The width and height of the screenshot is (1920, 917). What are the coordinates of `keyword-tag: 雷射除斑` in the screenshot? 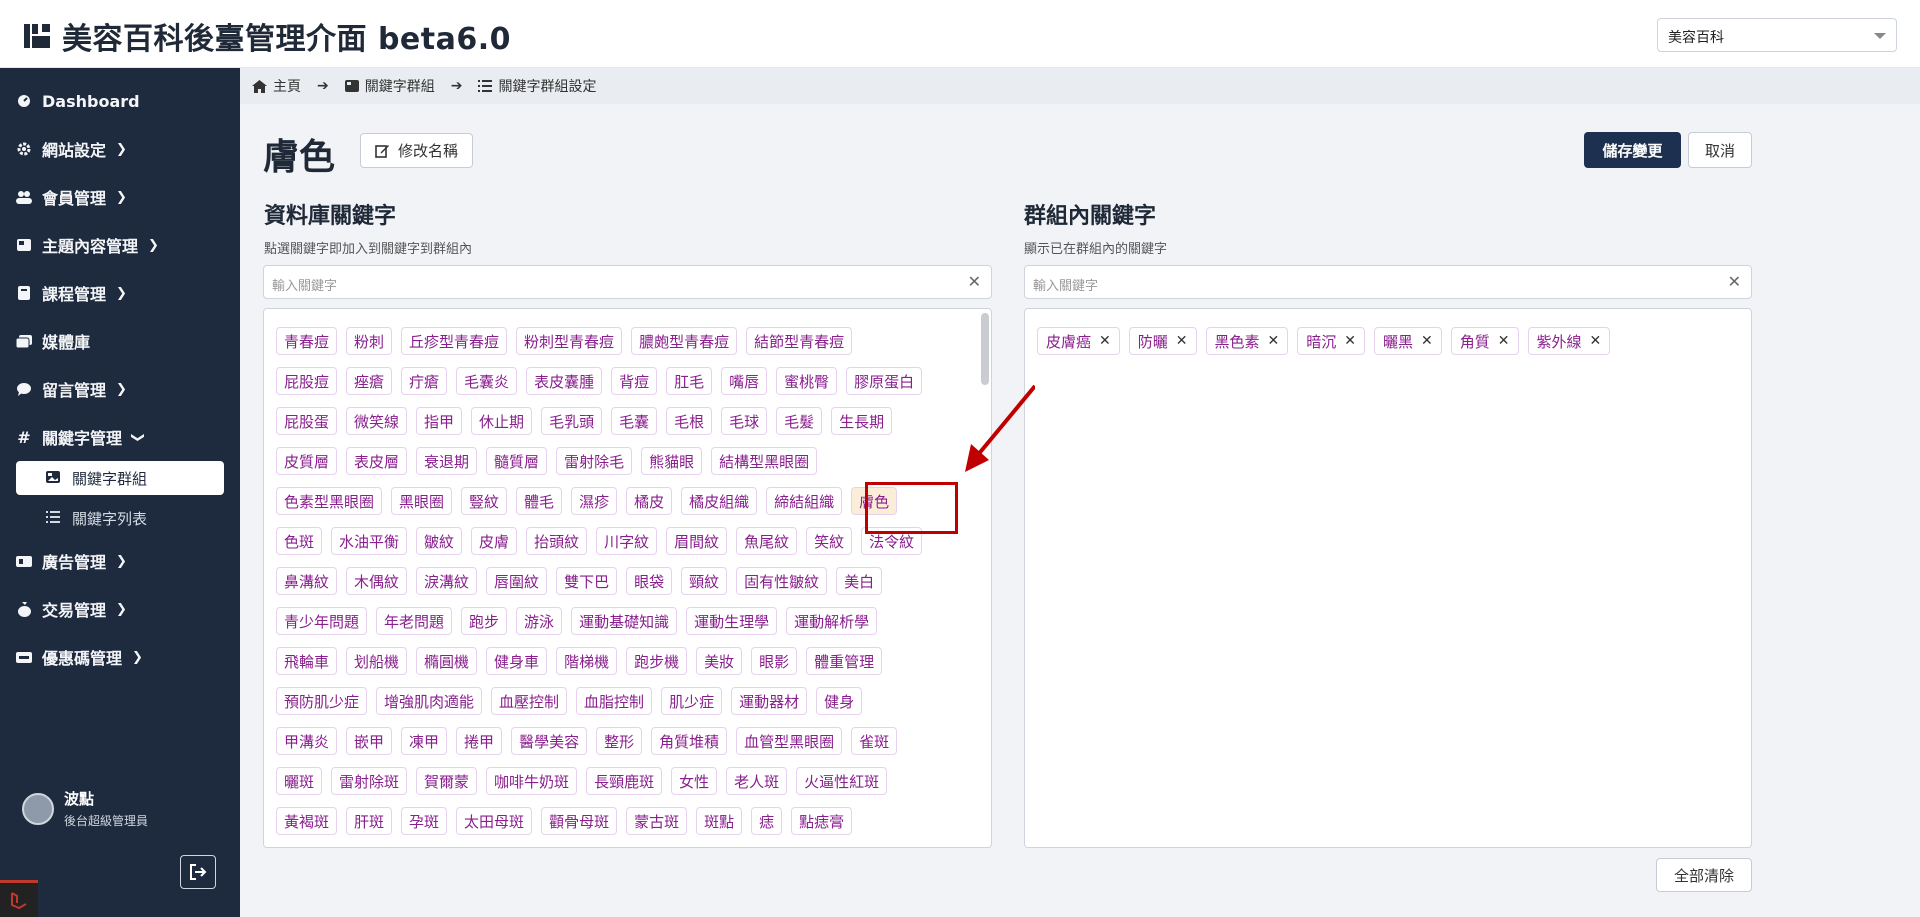 It's located at (369, 781).